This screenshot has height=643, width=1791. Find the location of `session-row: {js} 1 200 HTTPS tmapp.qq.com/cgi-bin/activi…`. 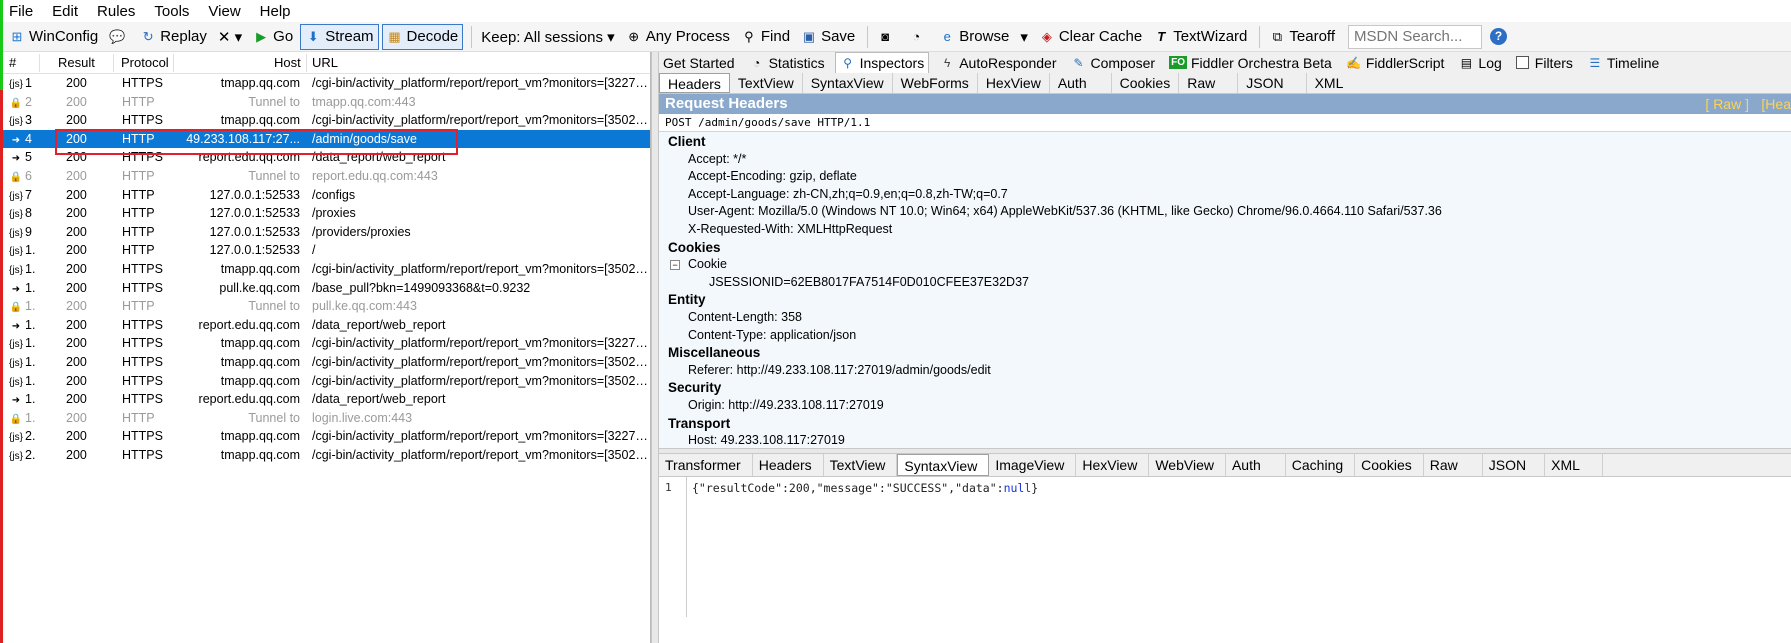

session-row: {js} 1 200 HTTPS tmapp.qq.com/cgi-bin/activi… is located at coordinates (326, 83).